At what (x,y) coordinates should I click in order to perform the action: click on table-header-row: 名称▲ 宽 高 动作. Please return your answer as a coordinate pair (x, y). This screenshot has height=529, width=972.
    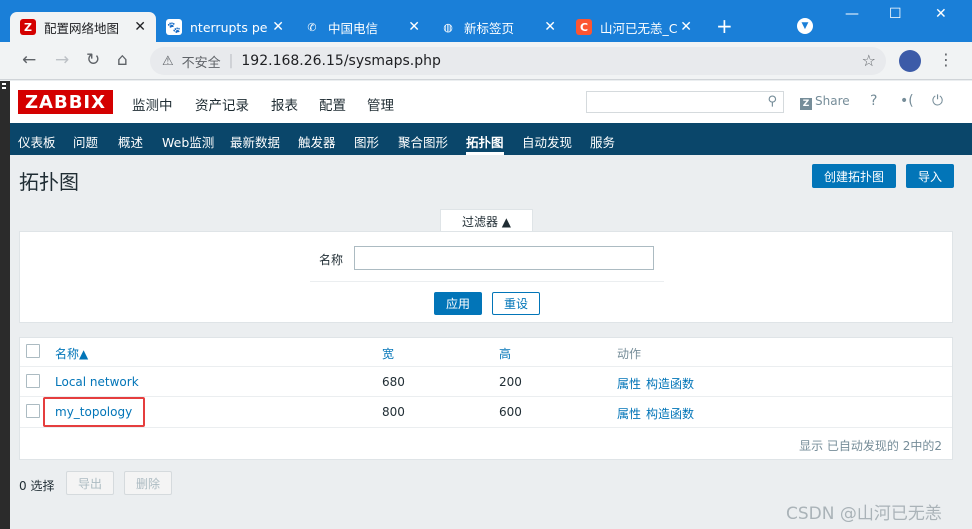
    Looking at the image, I should click on (486, 352).